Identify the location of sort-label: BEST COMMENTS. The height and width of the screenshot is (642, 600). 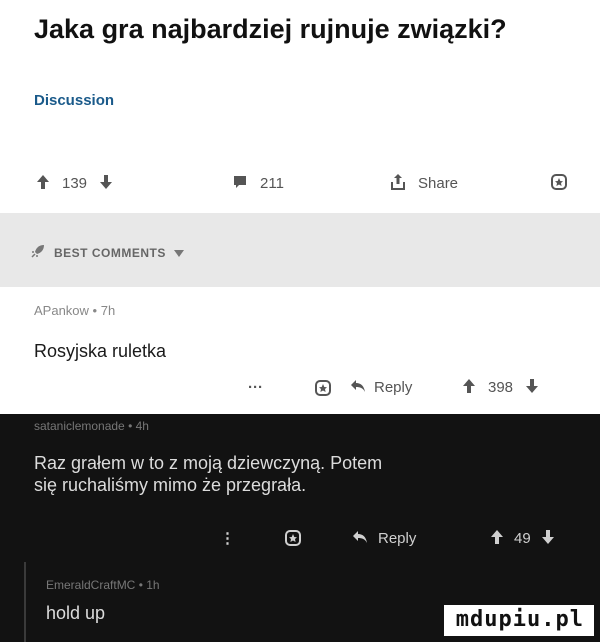
(110, 252).